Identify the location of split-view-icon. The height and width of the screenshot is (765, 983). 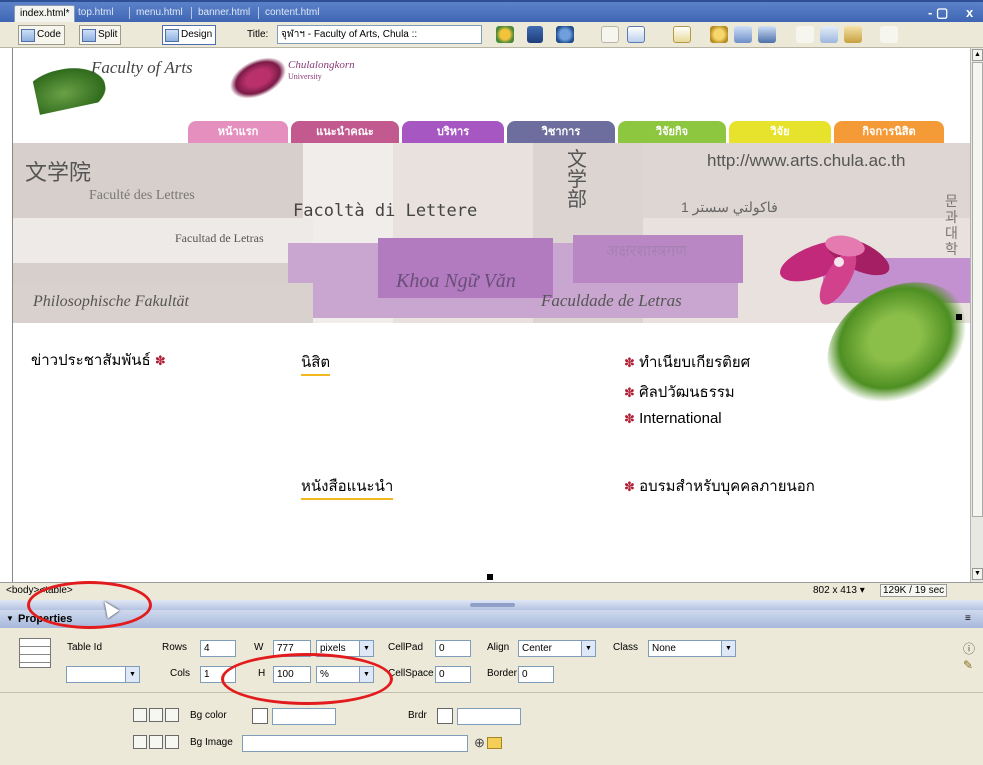
(89, 35).